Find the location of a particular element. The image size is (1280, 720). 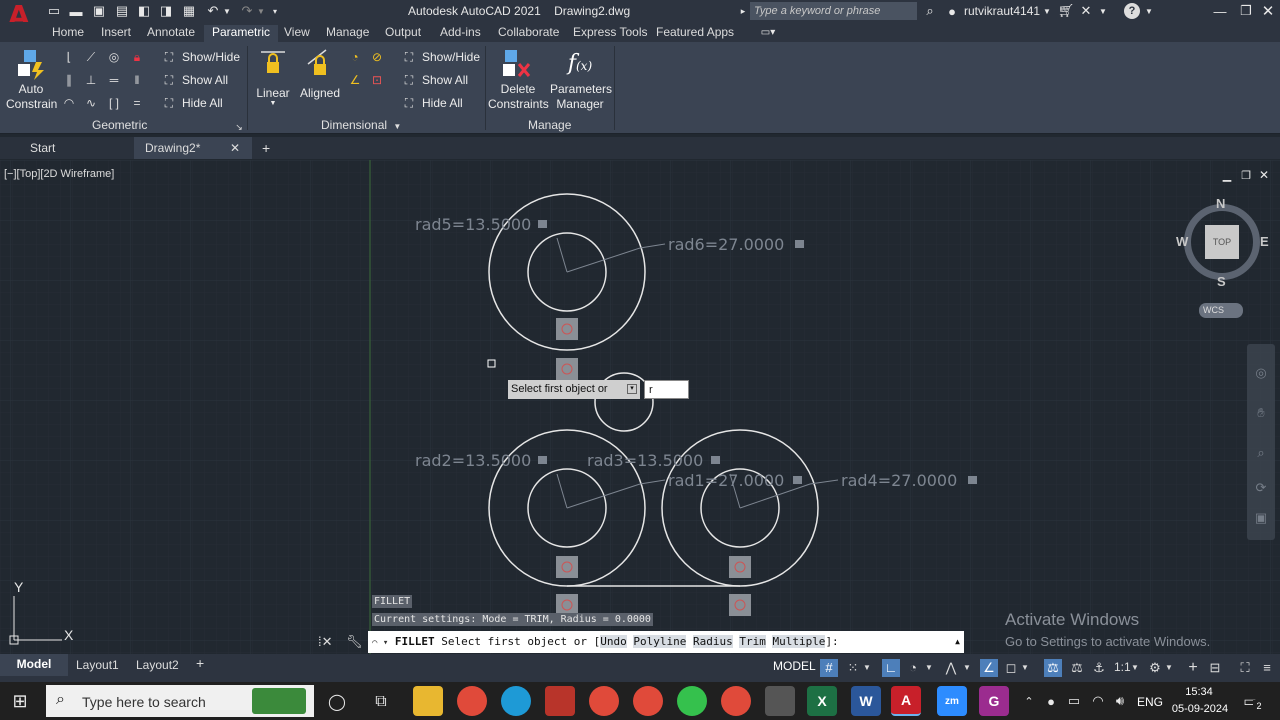

compass-n: N is located at coordinates (1220, 203).